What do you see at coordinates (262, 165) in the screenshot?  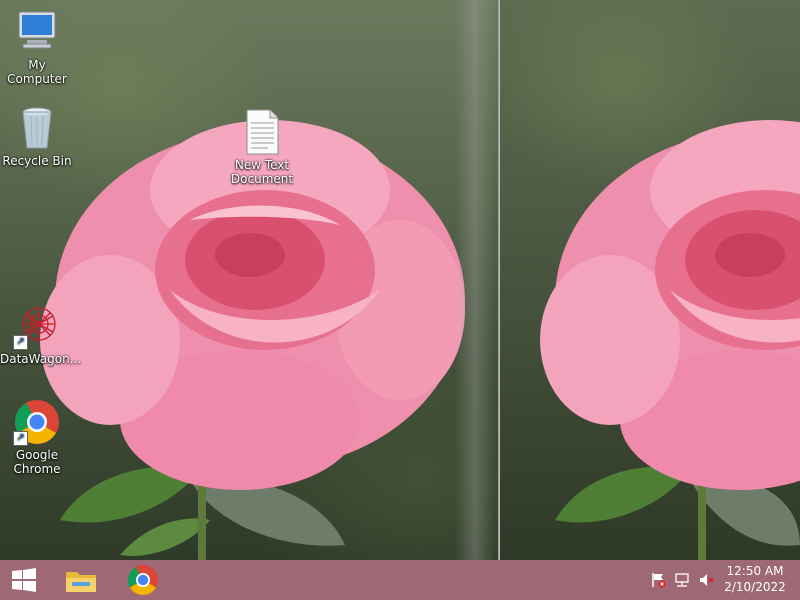 I see `icon-label: New Text` at bounding box center [262, 165].